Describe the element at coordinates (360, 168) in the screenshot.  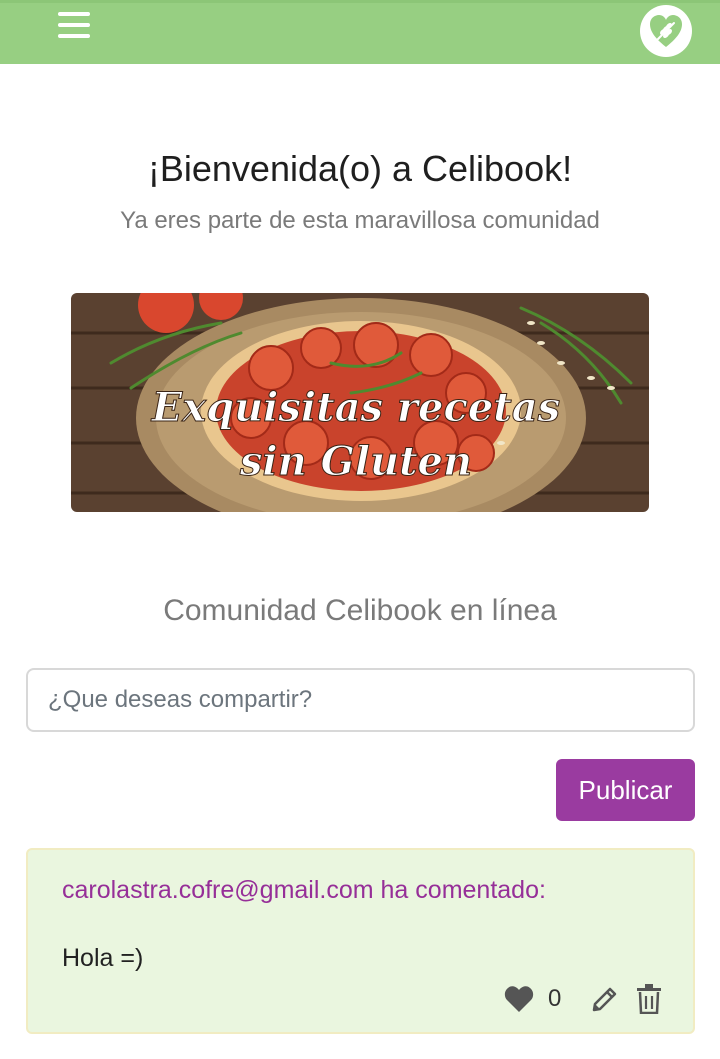
I see `welcome-title: ¡Bienvenida(o) a Celibook!` at that location.